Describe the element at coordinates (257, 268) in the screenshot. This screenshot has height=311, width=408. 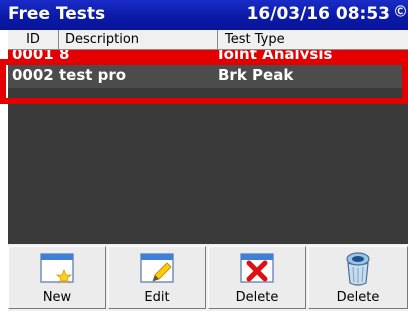
I see `delete-x-icon` at that location.